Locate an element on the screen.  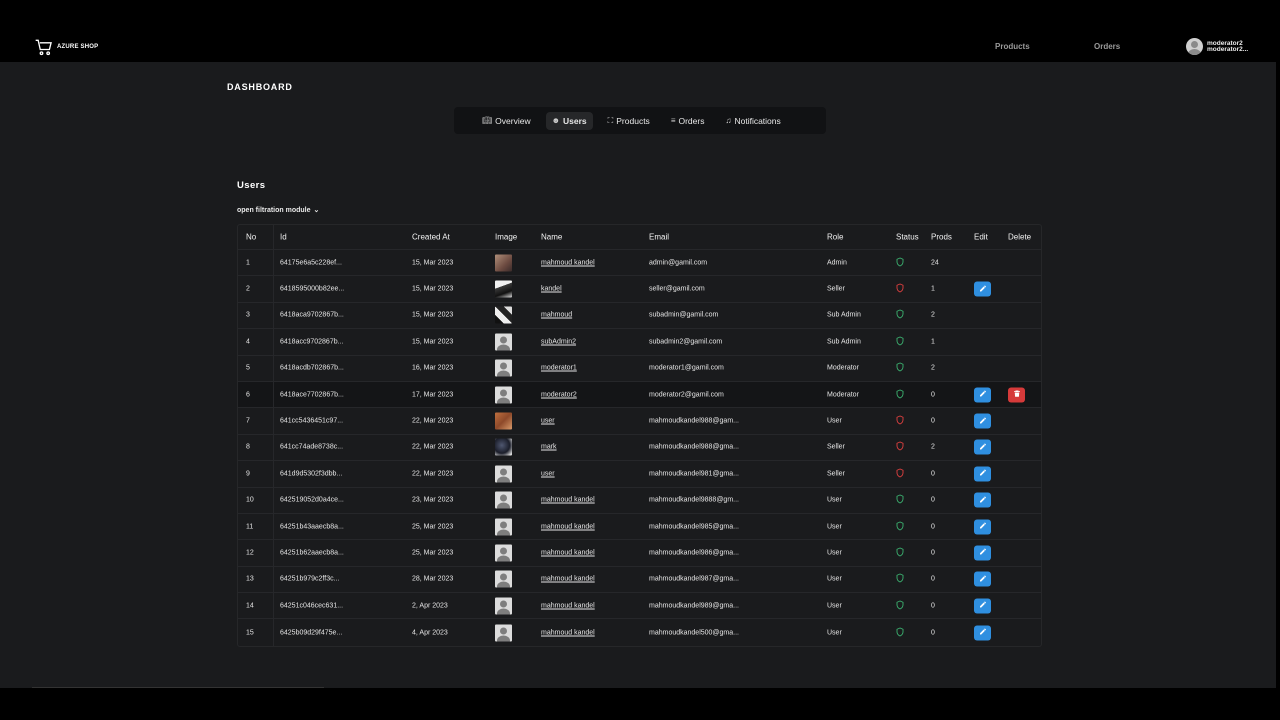
cell-no: 5 is located at coordinates (248, 368).